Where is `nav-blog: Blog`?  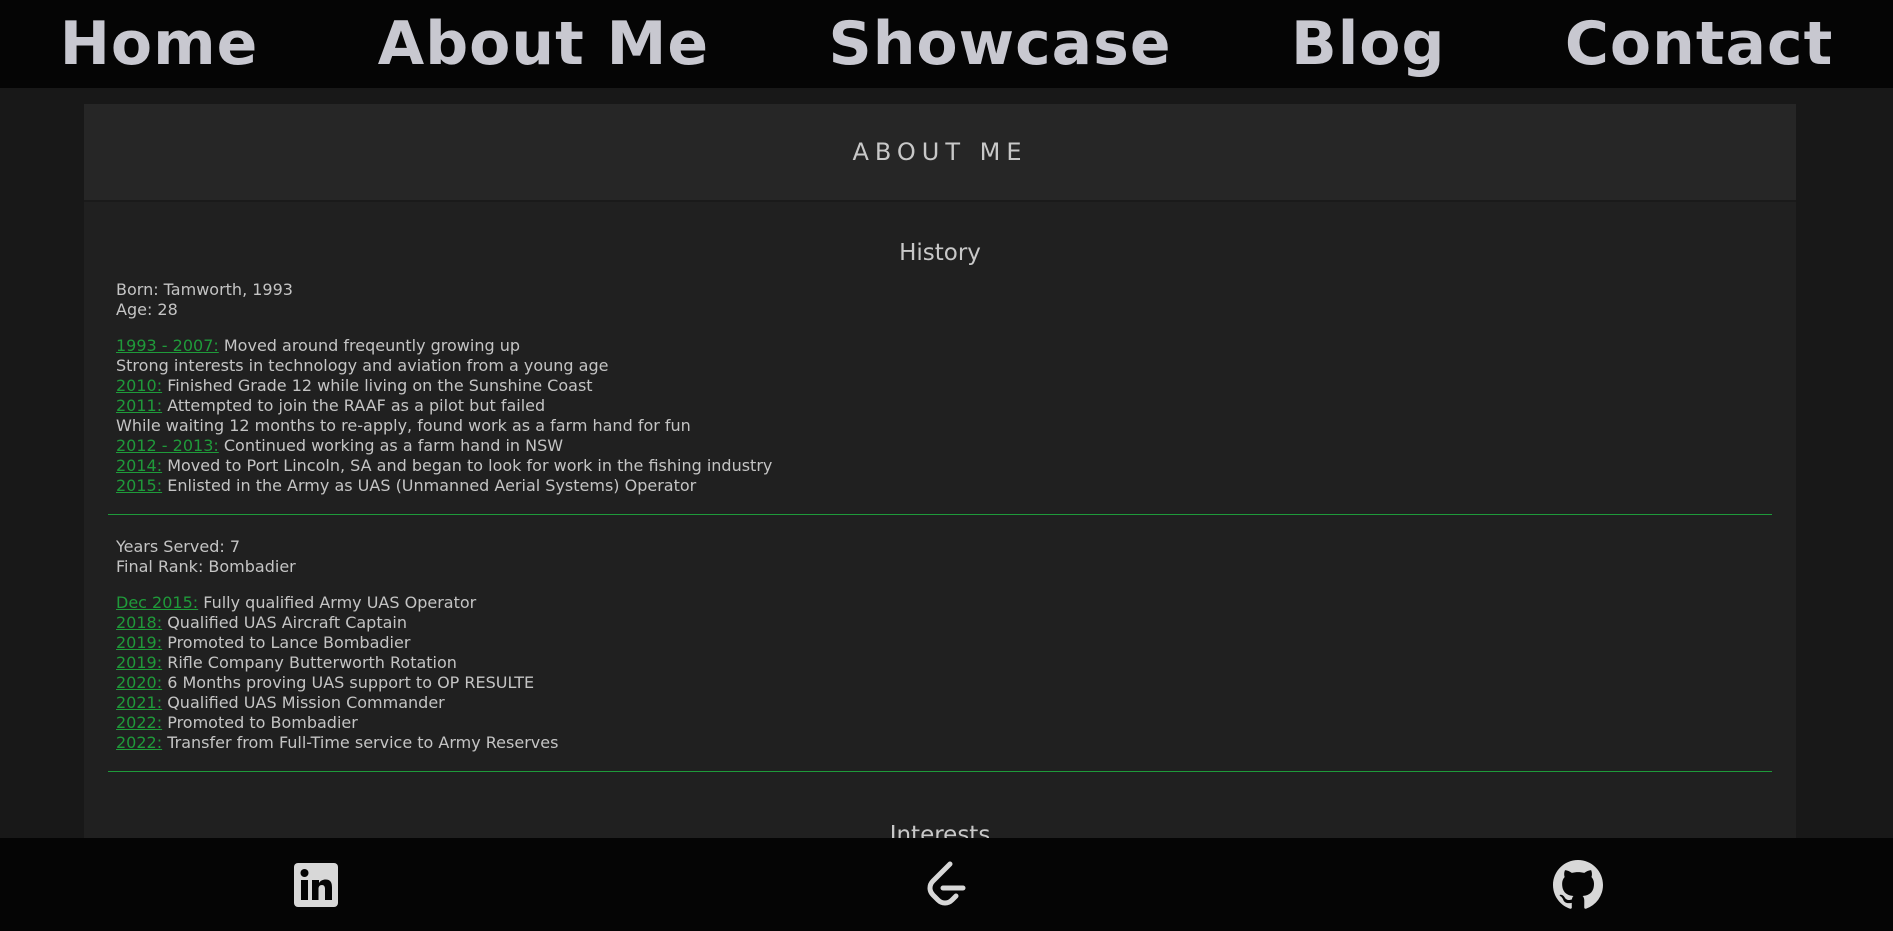
nav-blog: Blog is located at coordinates (1368, 44).